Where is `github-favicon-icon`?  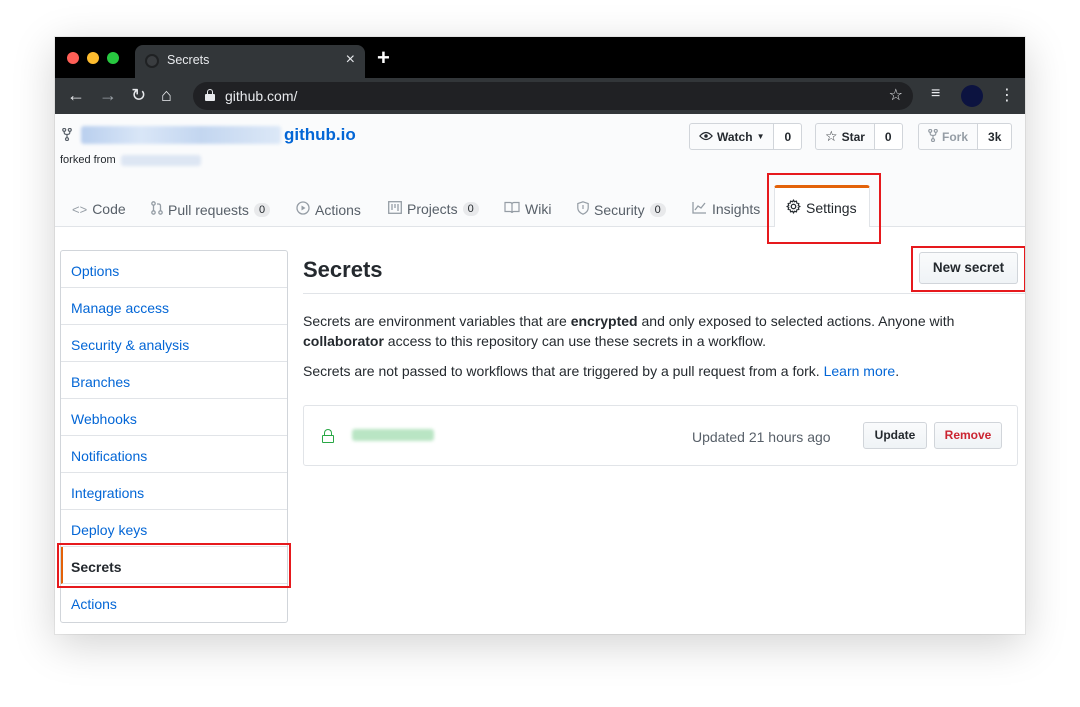
github-favicon-icon is located at coordinates (152, 61).